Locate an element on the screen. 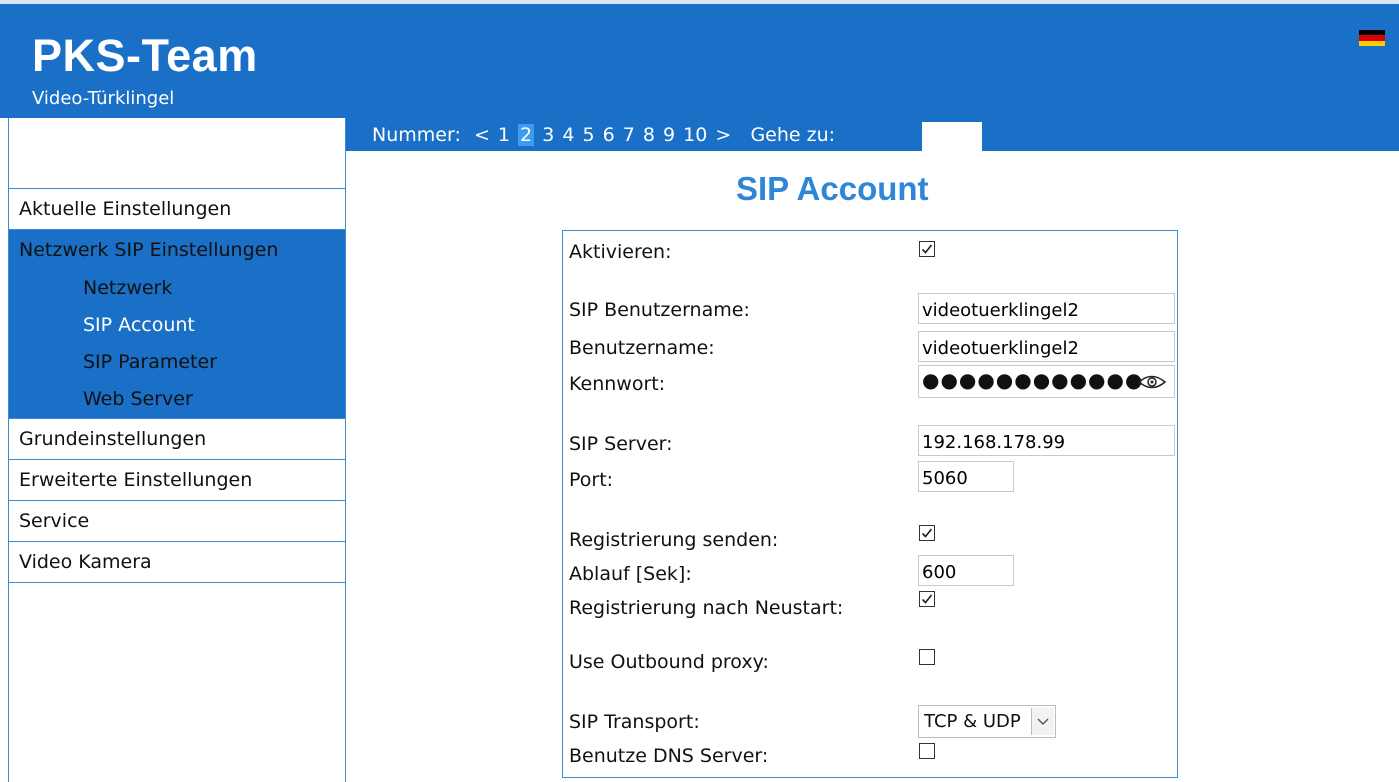  sip-transport-select: TCP & UDP is located at coordinates (987, 721).